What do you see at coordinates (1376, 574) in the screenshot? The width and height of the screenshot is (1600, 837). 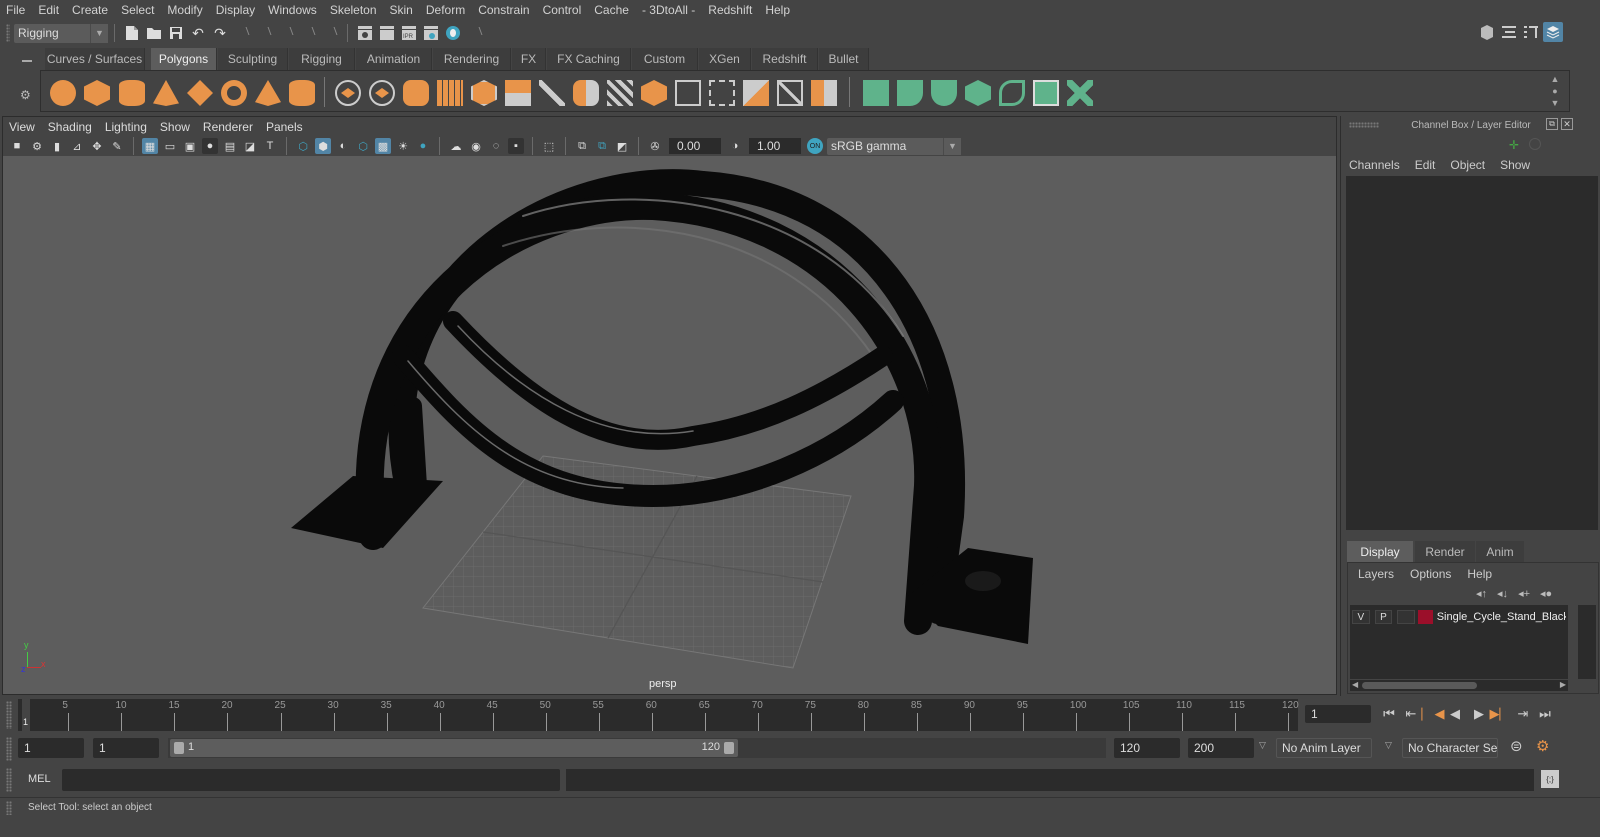 I see `layer-menu-layers: Layers` at bounding box center [1376, 574].